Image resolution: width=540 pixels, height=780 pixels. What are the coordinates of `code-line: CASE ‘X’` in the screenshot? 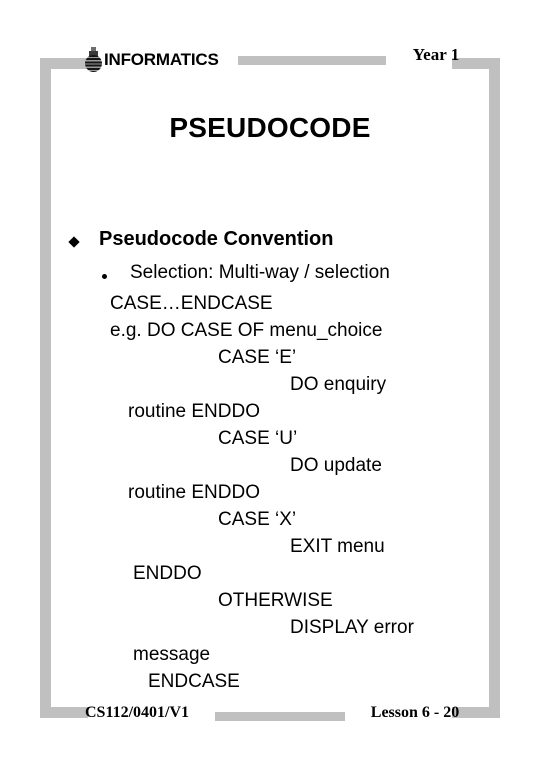 It's located at (270, 522).